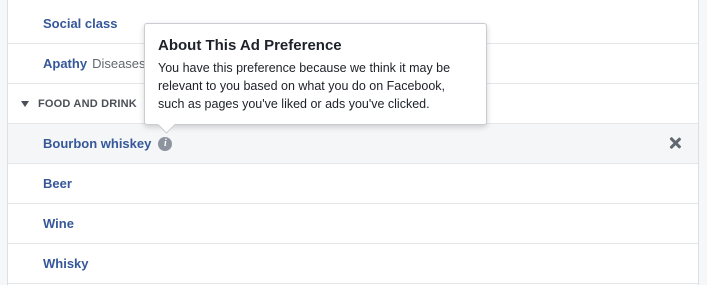 The height and width of the screenshot is (285, 707). What do you see at coordinates (65, 63) in the screenshot?
I see `item-label: Apathy` at bounding box center [65, 63].